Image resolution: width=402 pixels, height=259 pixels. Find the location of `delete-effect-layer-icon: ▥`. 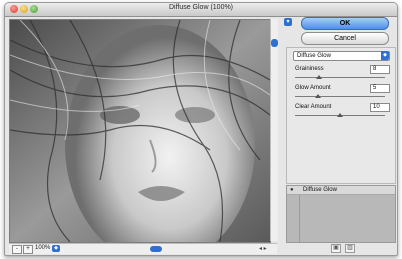

delete-effect-layer-icon: ▥ is located at coordinates (349, 248).